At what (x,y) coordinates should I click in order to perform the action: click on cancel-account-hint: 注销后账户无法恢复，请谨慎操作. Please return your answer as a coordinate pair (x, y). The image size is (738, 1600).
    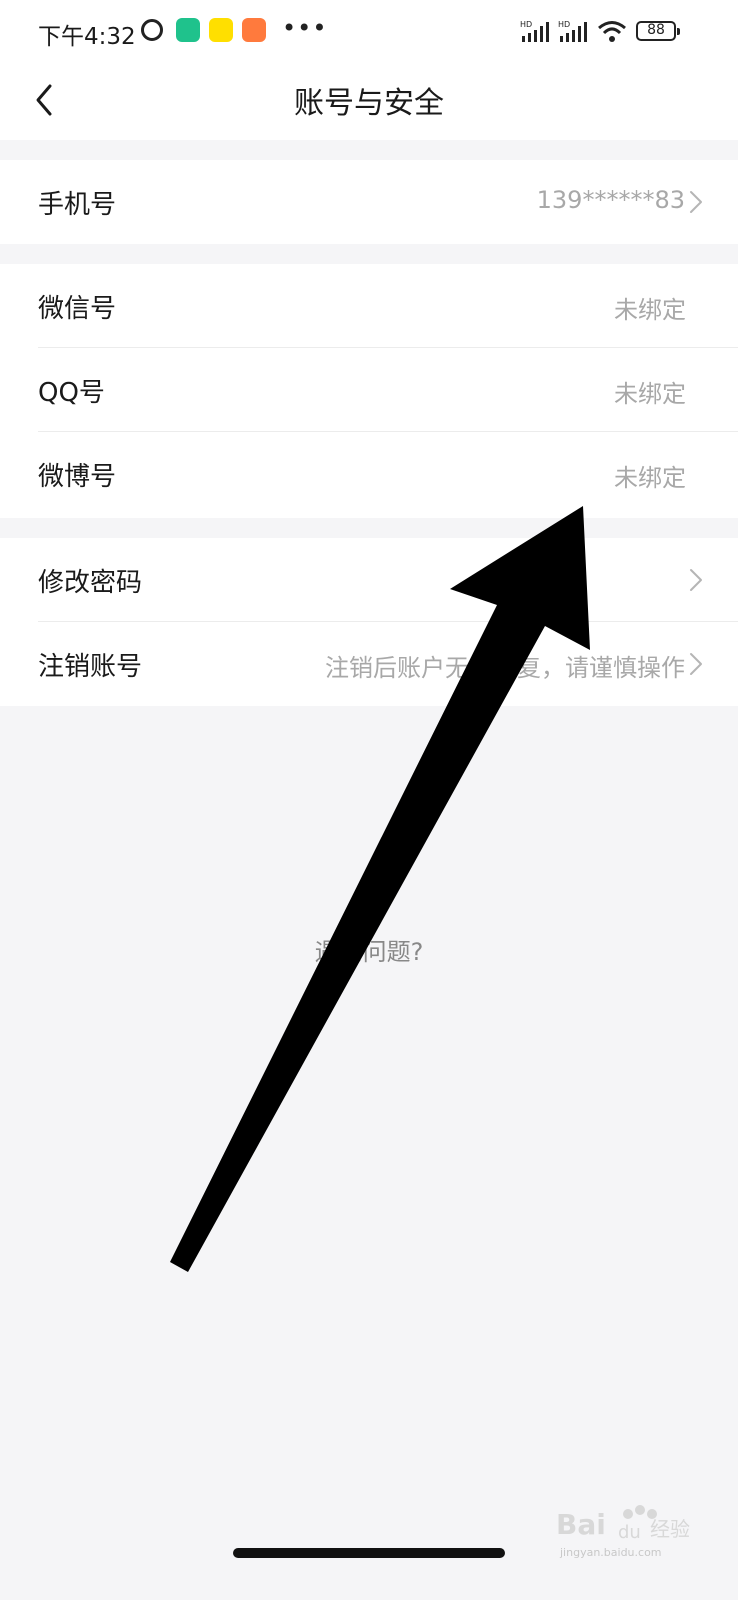
    Looking at the image, I should click on (505, 668).